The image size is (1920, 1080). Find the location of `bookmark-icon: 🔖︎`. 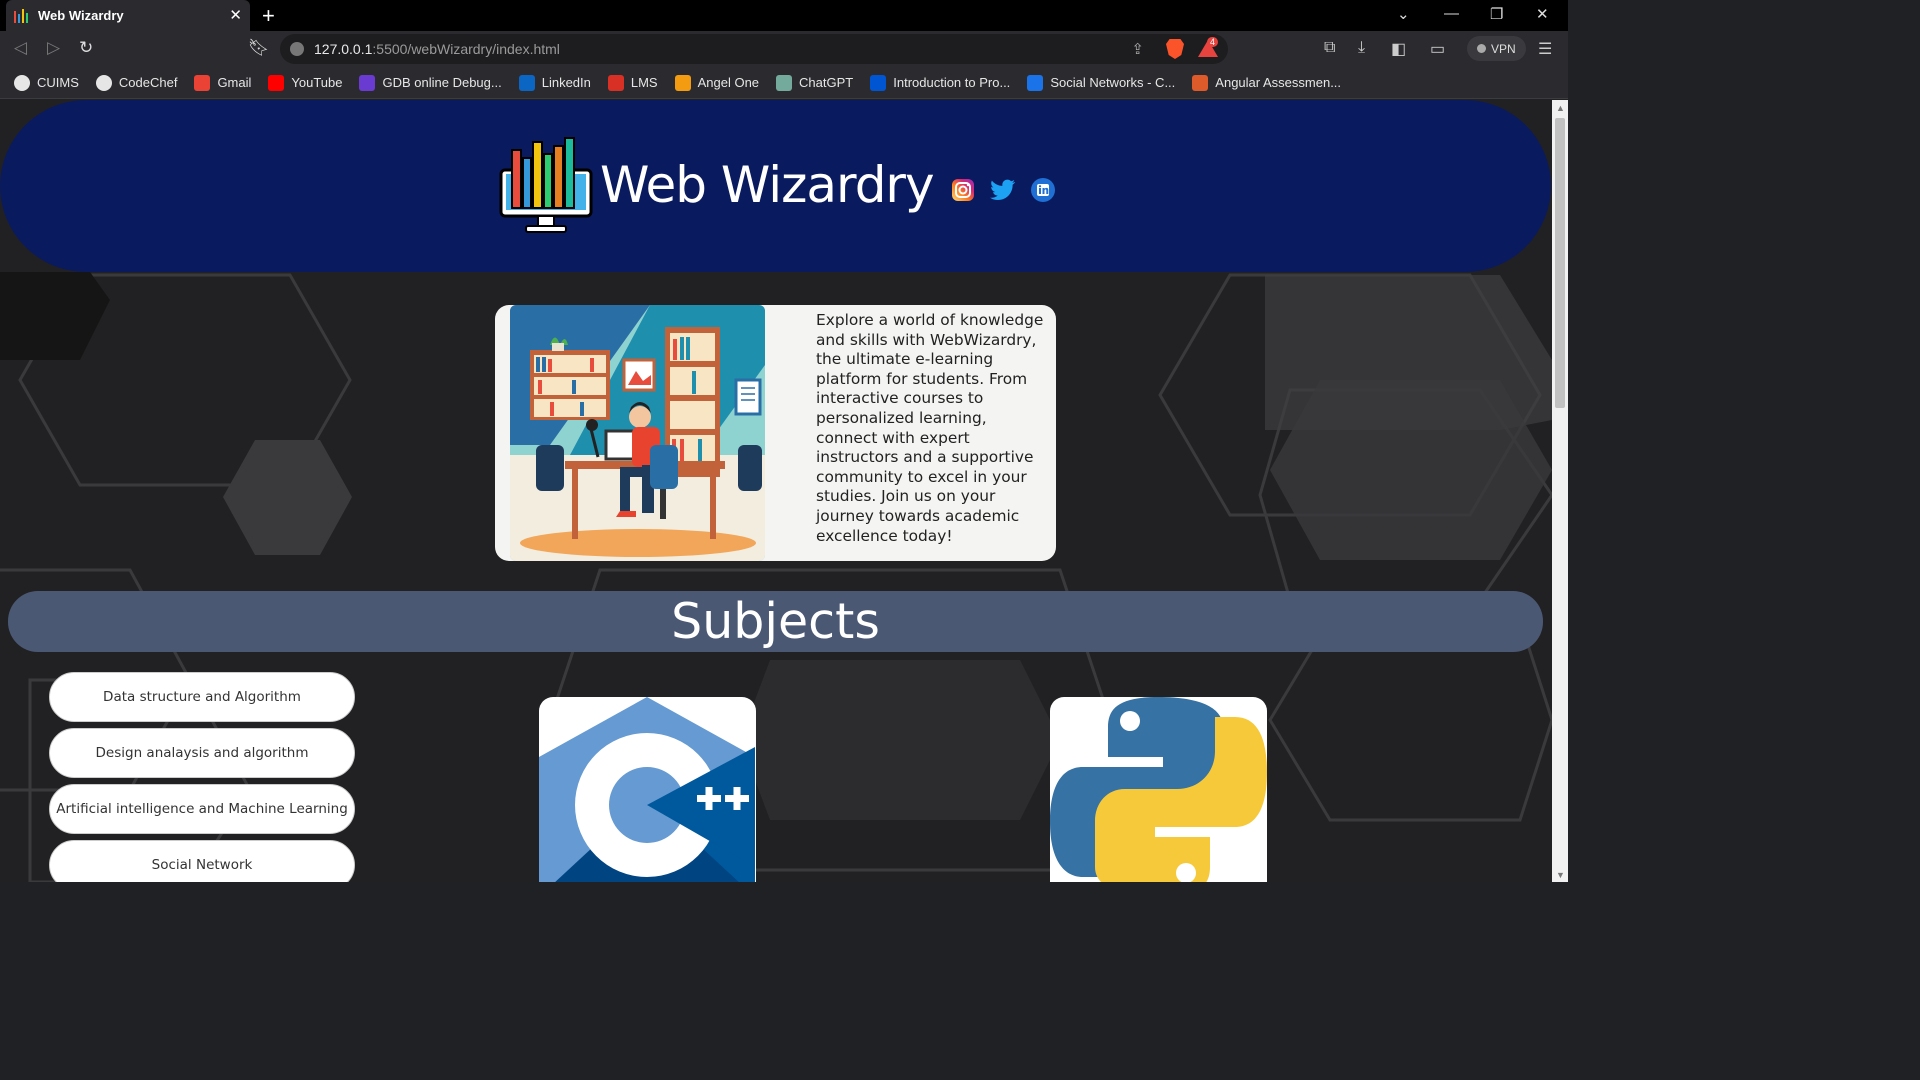

bookmark-icon: 🔖︎ is located at coordinates (259, 48).